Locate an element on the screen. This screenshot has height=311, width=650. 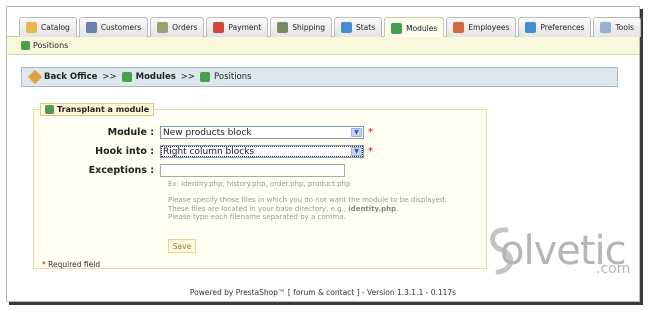
employees-icon is located at coordinates (459, 27).